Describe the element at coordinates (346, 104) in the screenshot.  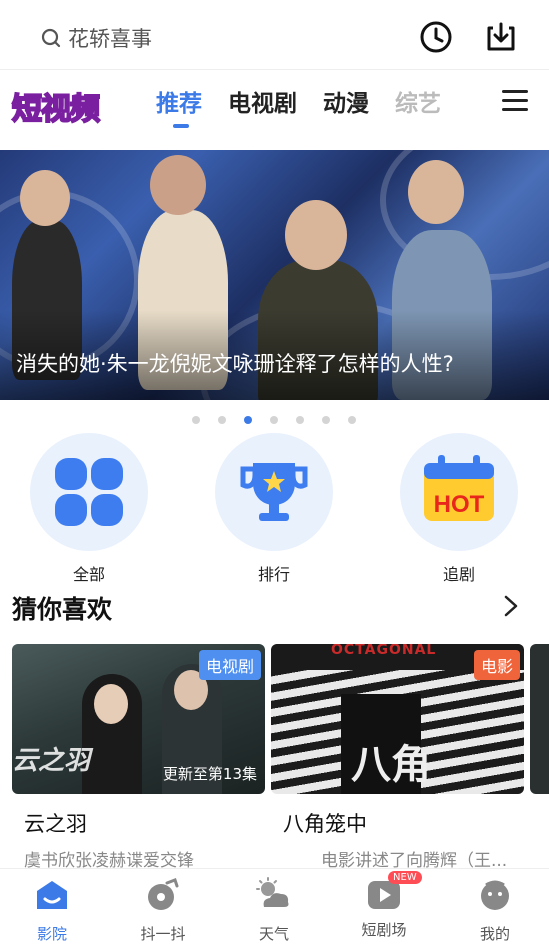
I see `tab-label: 动漫` at that location.